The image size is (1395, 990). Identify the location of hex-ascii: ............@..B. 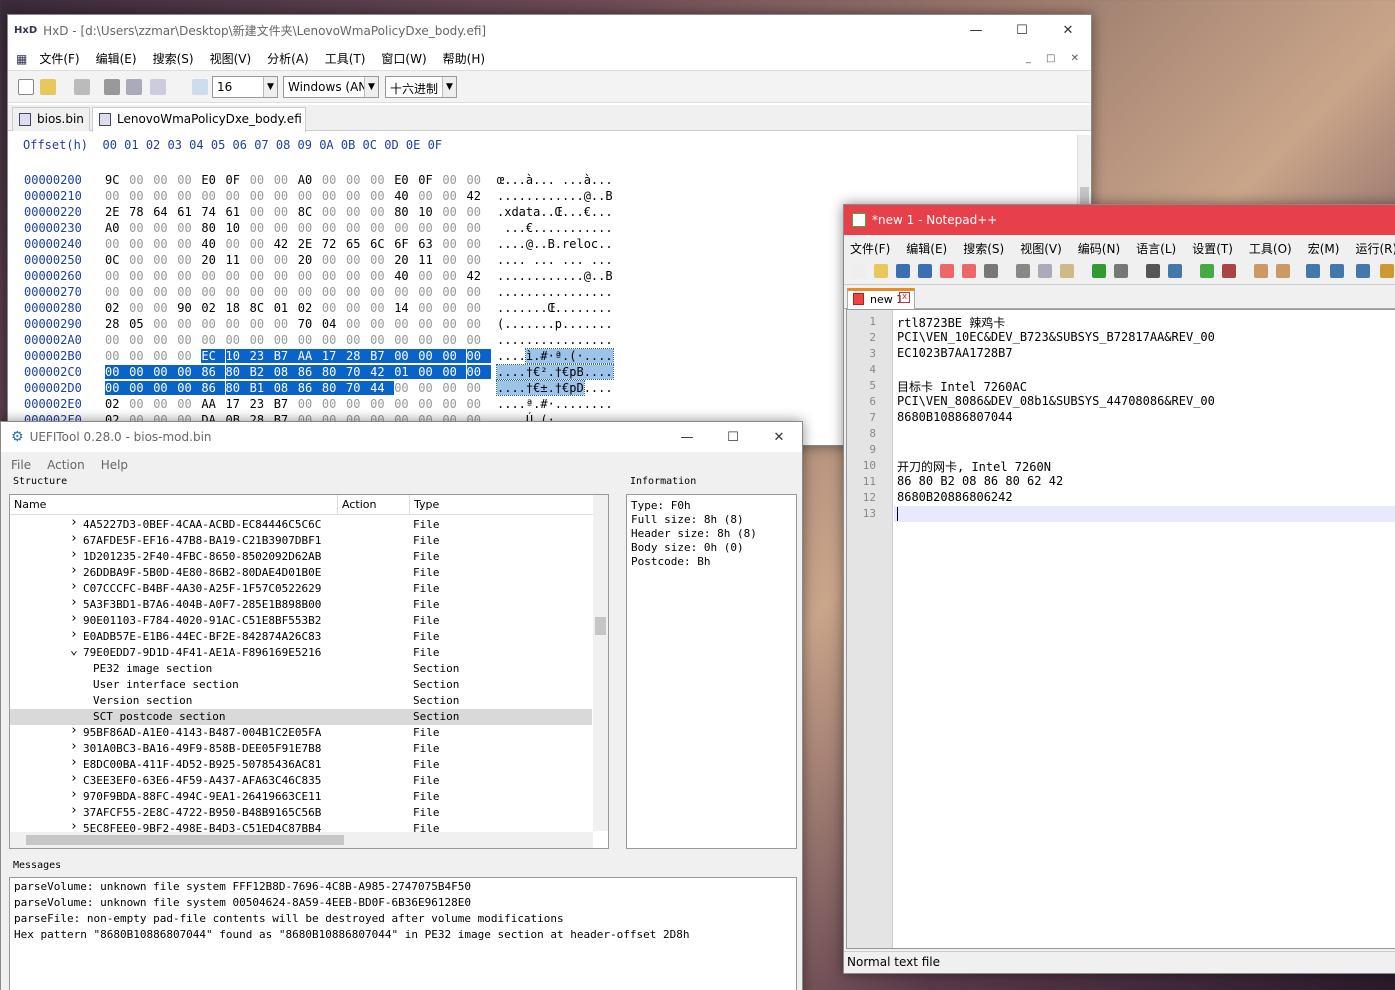
(555, 276).